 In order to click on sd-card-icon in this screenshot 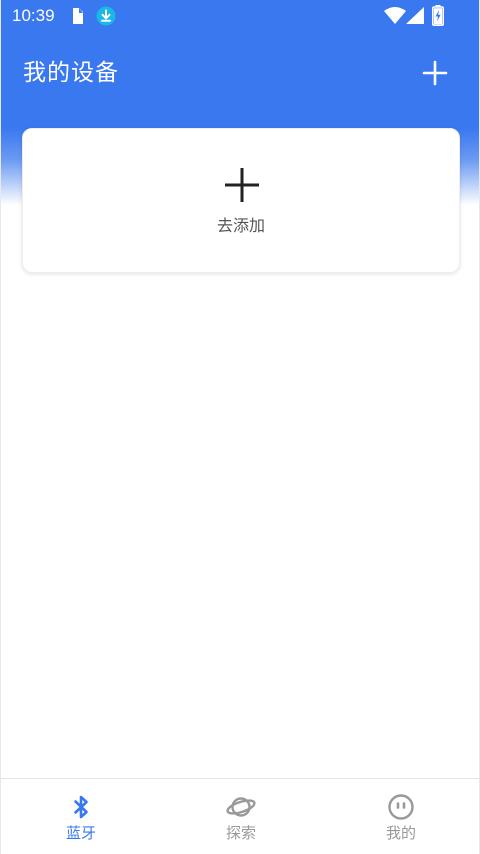, I will do `click(78, 16)`.